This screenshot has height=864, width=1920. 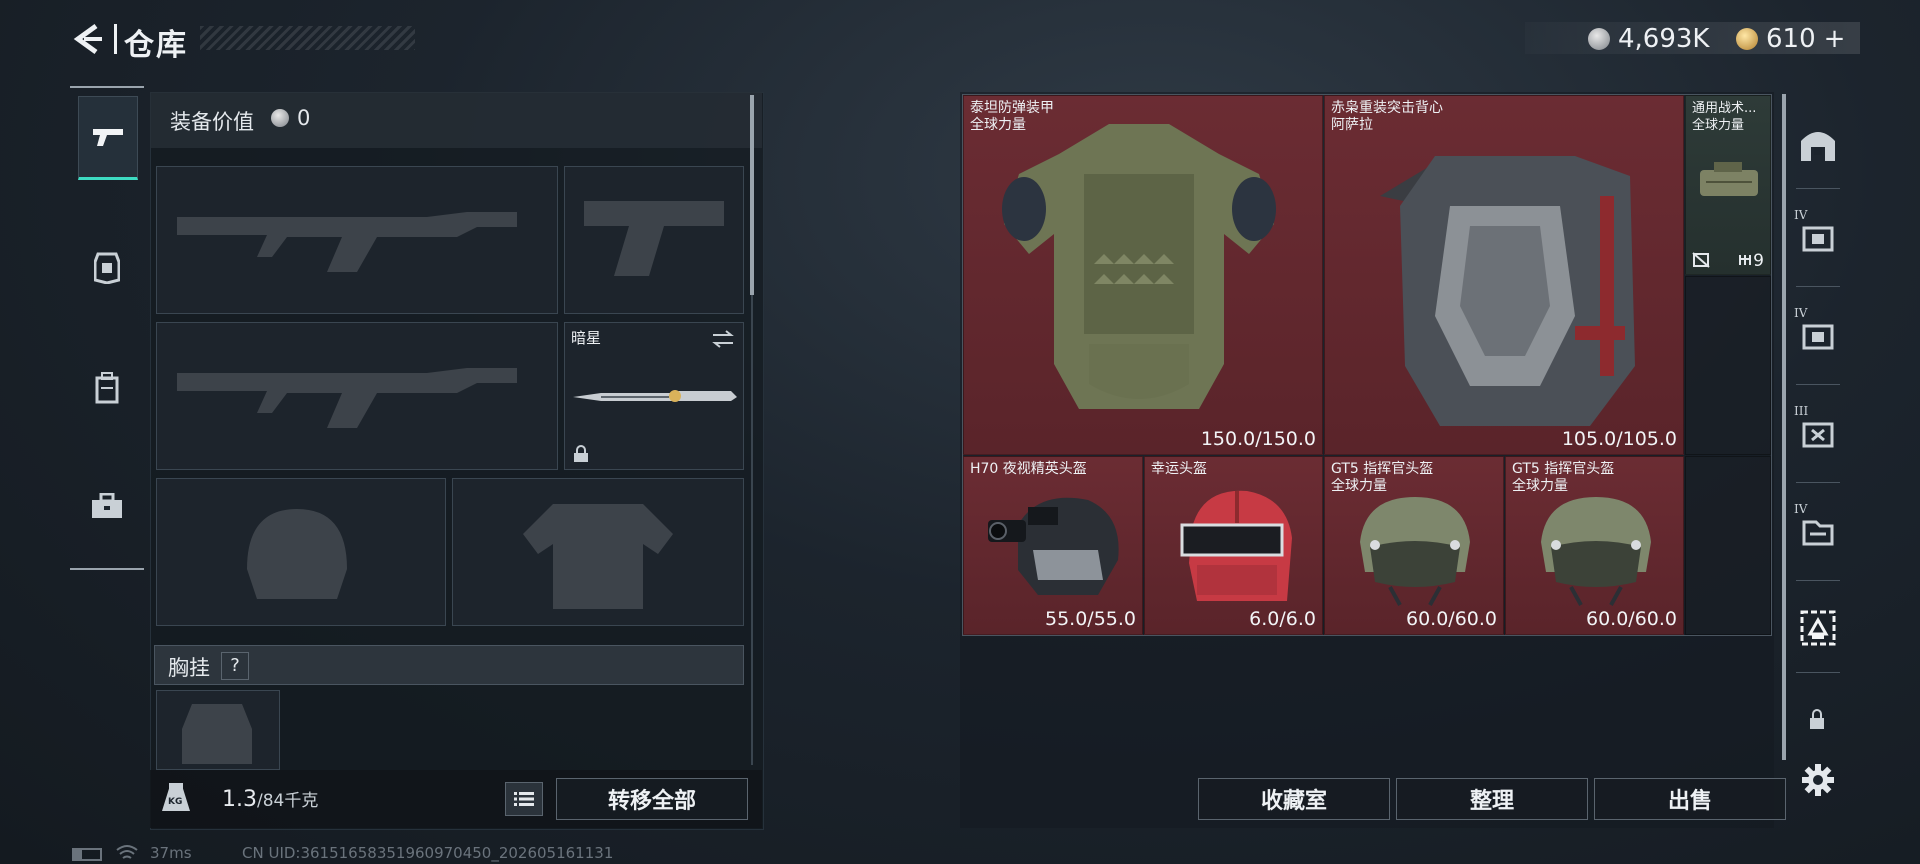 I want to click on rnav-tier-4a: IV, so click(x=1818, y=238).